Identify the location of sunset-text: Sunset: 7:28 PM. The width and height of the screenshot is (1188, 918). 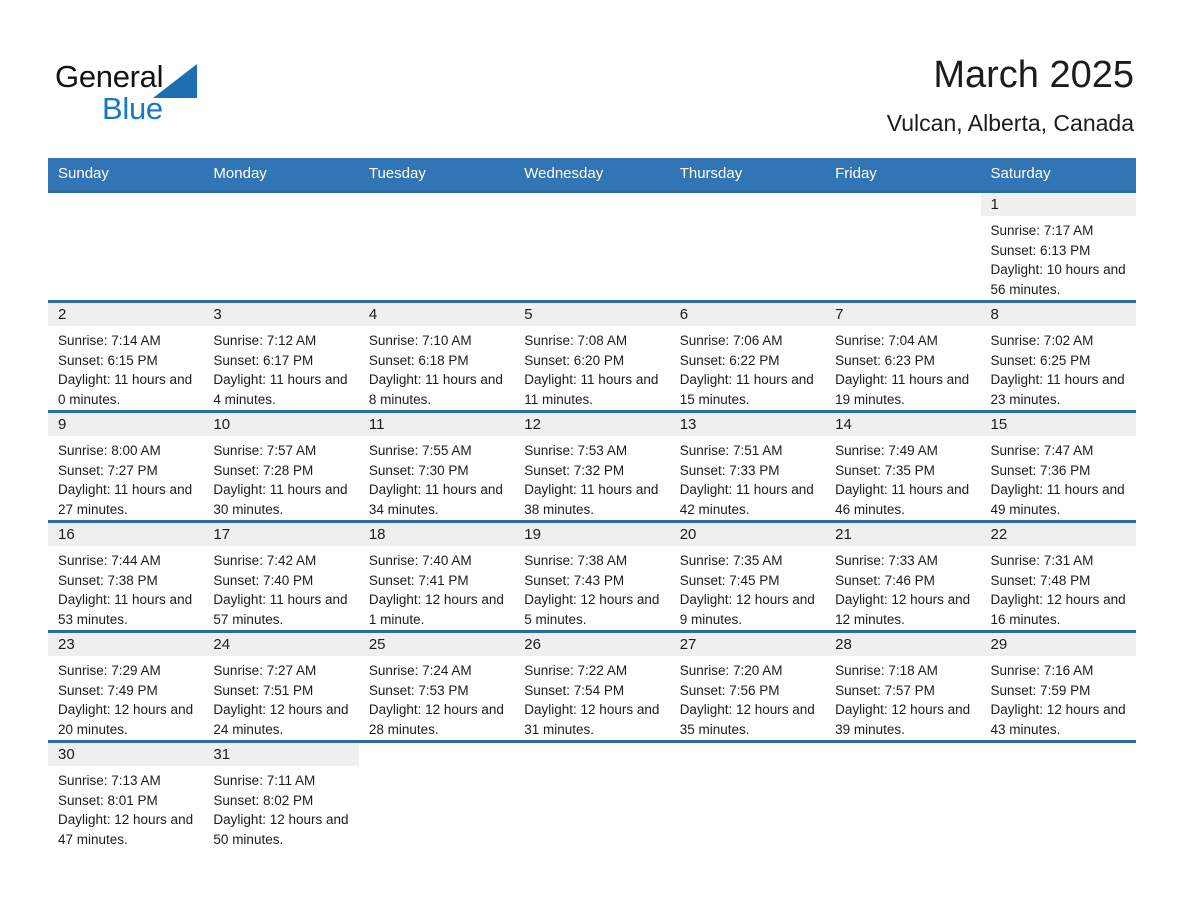
(263, 470).